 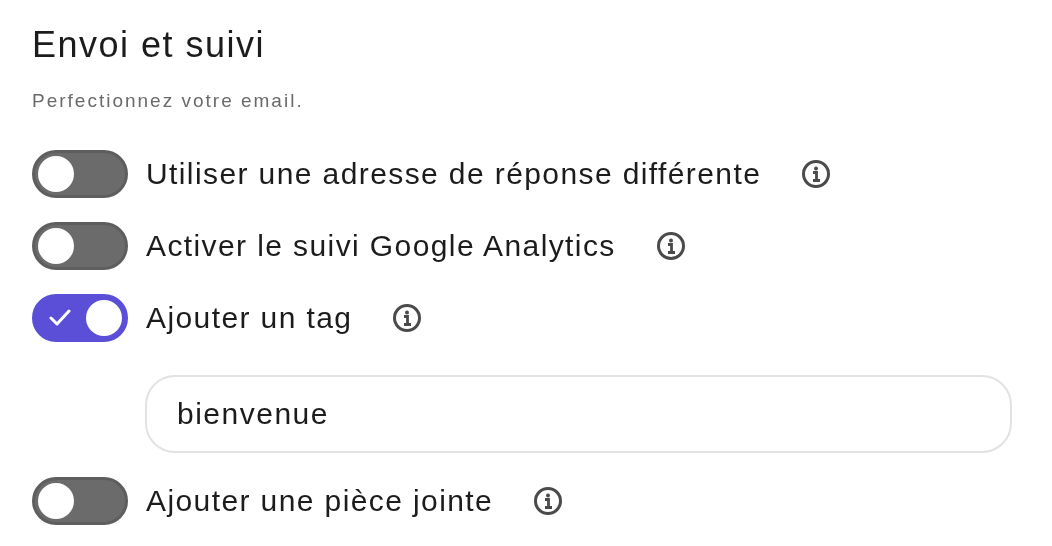 I want to click on option-label: Ajouter un tag, so click(x=249, y=318).